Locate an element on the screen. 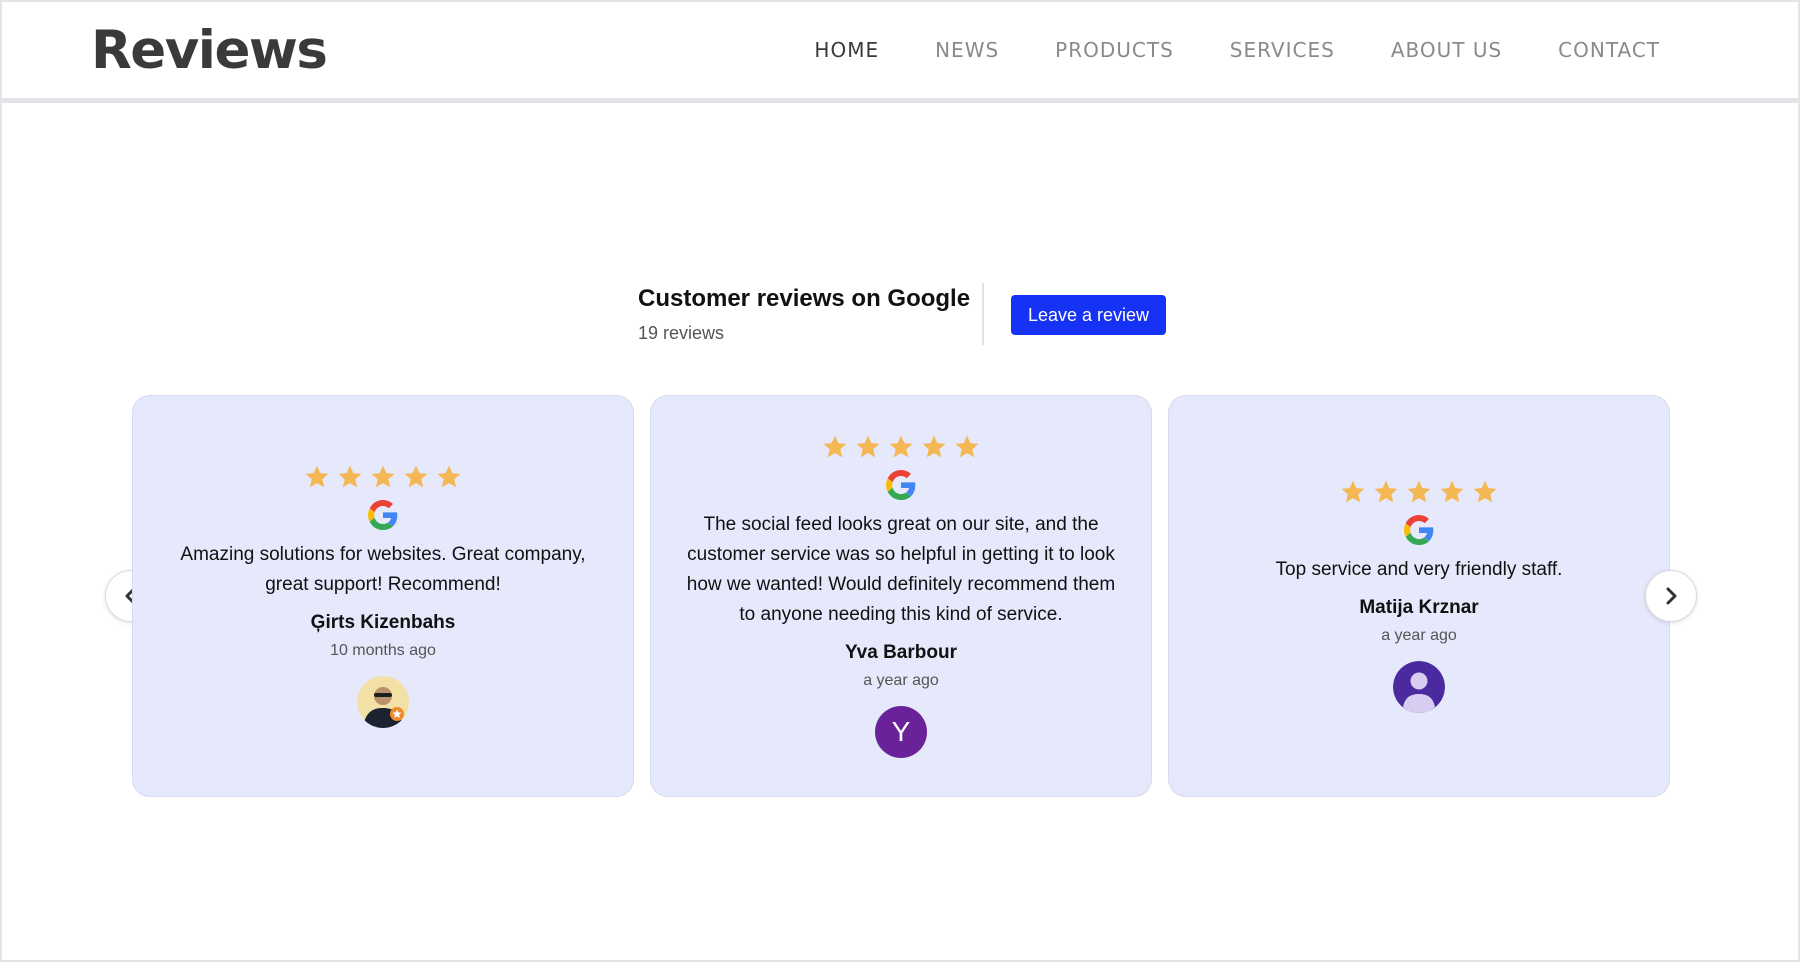  reviewer-name: Matija Krznar is located at coordinates (1419, 607).